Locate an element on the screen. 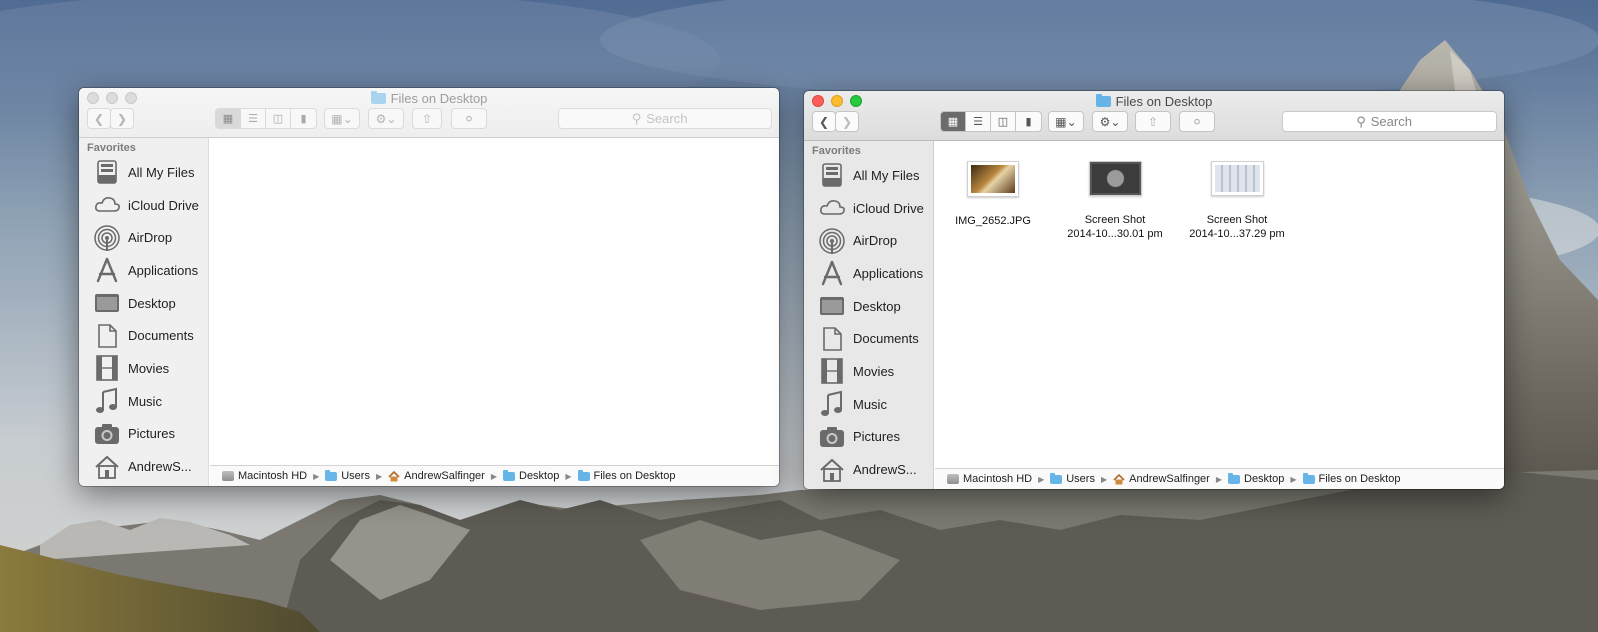 The image size is (1598, 632). chevron-left-icon: ❮ is located at coordinates (824, 121).